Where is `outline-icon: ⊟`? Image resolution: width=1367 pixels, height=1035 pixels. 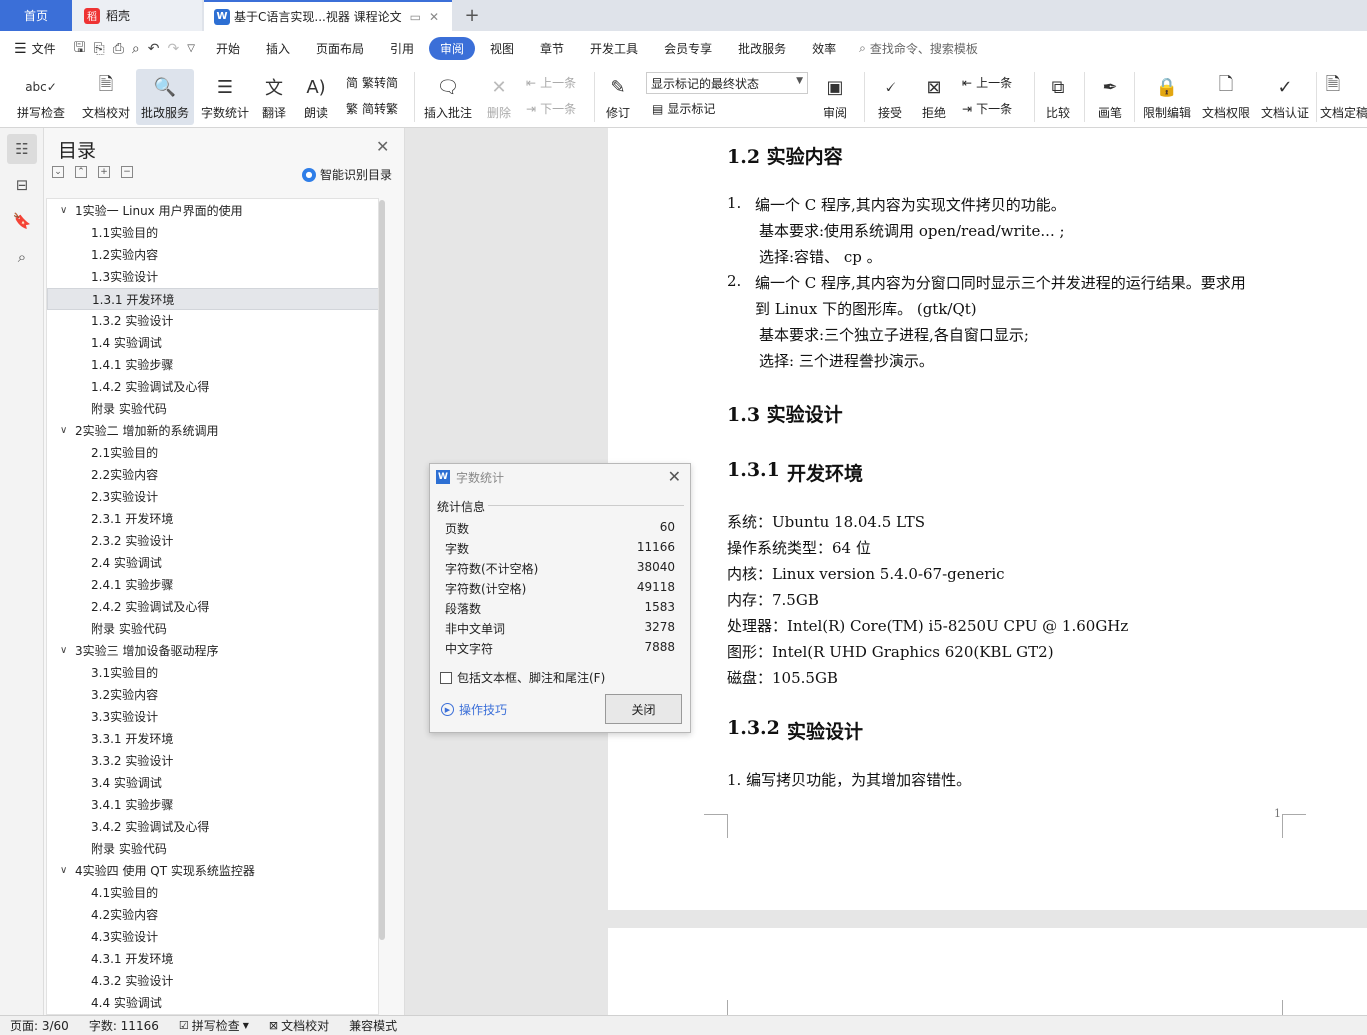
outline-icon: ⊟ is located at coordinates (22, 185).